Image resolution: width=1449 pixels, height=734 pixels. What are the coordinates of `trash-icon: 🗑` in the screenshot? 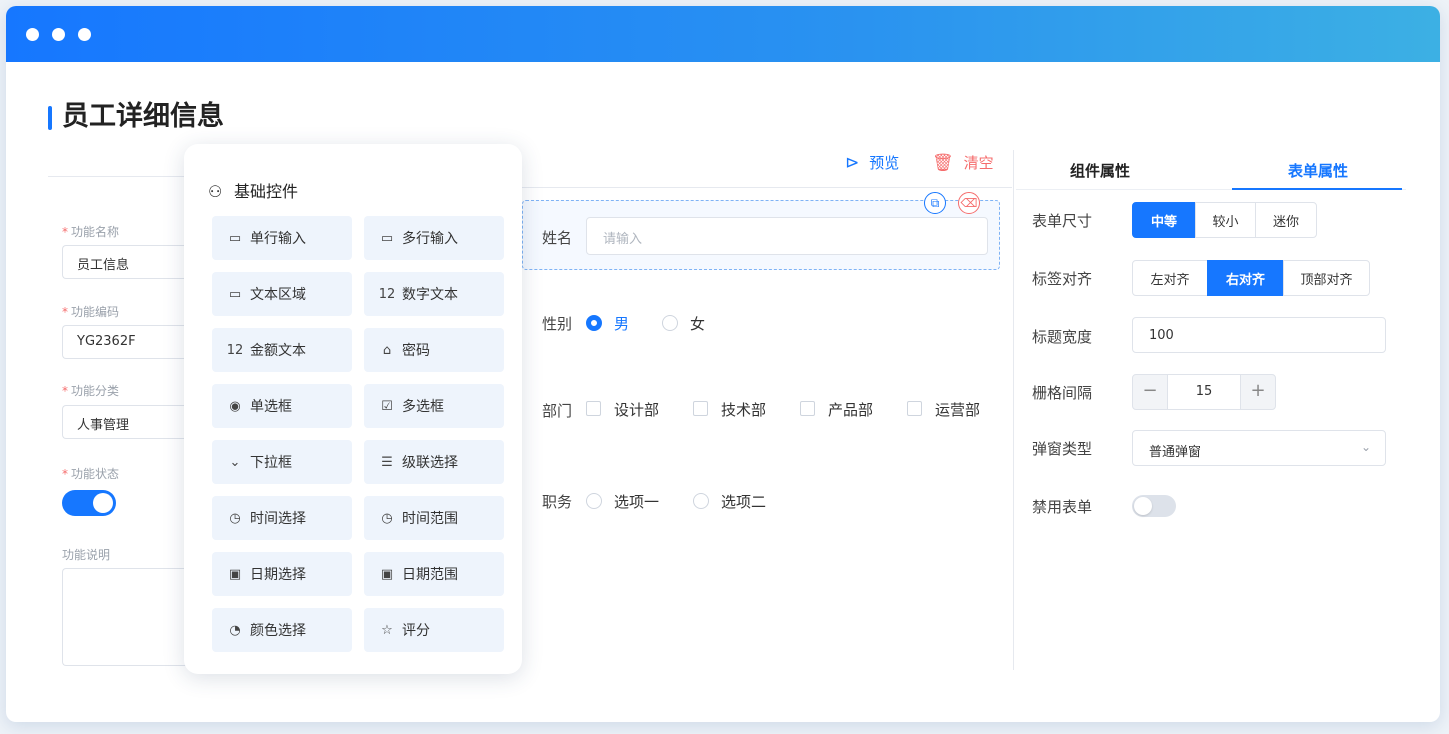 It's located at (943, 162).